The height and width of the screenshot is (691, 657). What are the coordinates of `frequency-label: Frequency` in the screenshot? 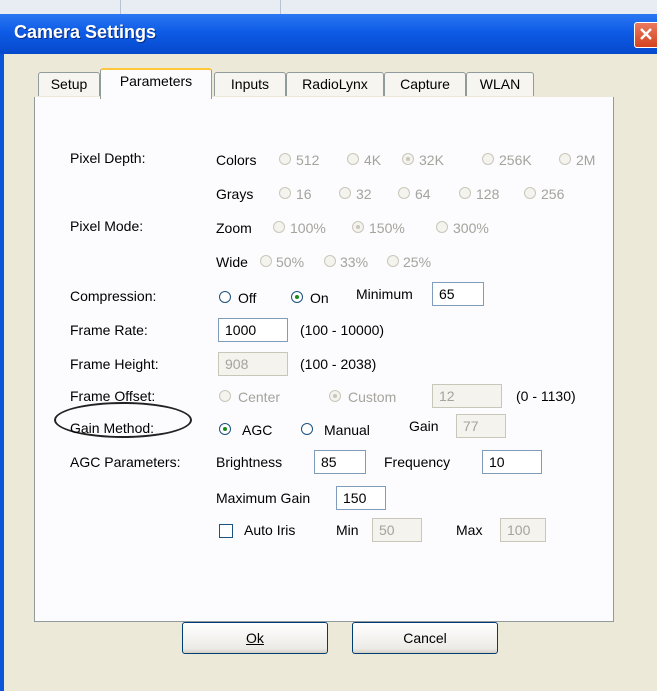 It's located at (417, 462).